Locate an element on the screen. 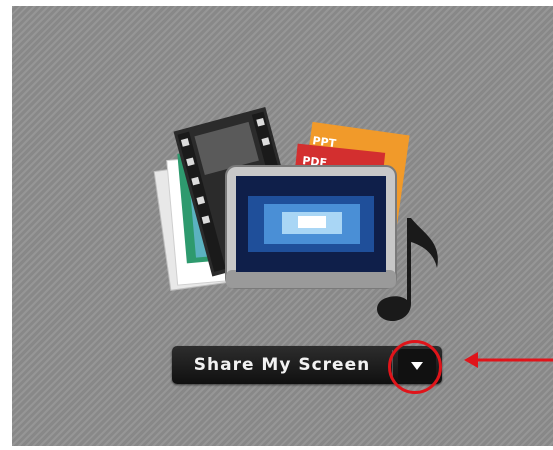  annotation-arrow-icon is located at coordinates (508, 360).